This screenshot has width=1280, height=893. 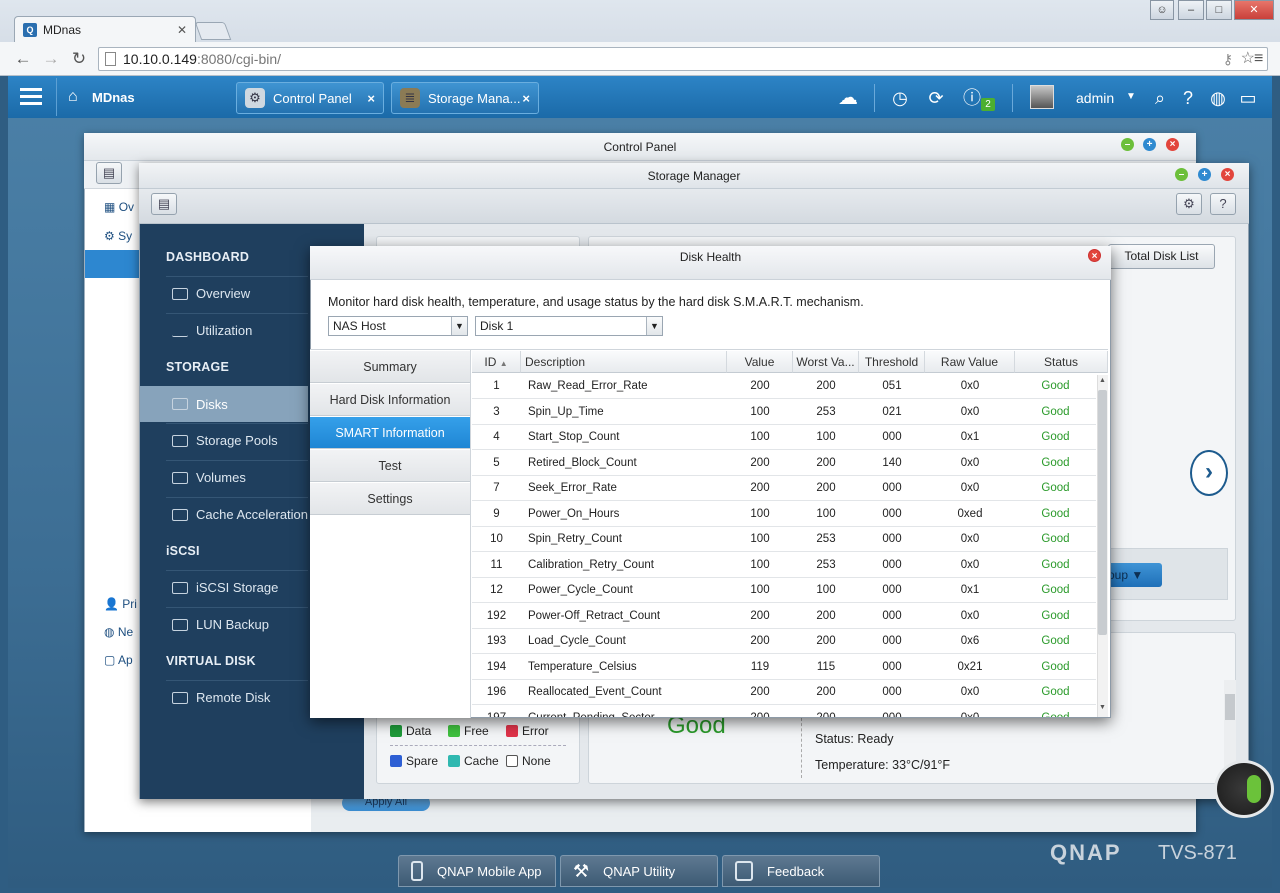 I want to click on col-header-threshold: Threshold, so click(x=892, y=362).